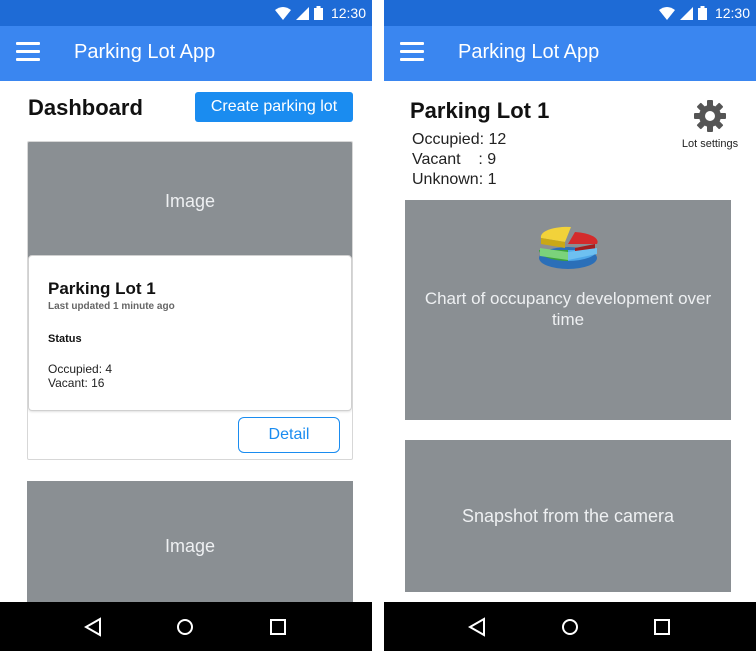  I want to click on detail-button: Detail, so click(289, 435).